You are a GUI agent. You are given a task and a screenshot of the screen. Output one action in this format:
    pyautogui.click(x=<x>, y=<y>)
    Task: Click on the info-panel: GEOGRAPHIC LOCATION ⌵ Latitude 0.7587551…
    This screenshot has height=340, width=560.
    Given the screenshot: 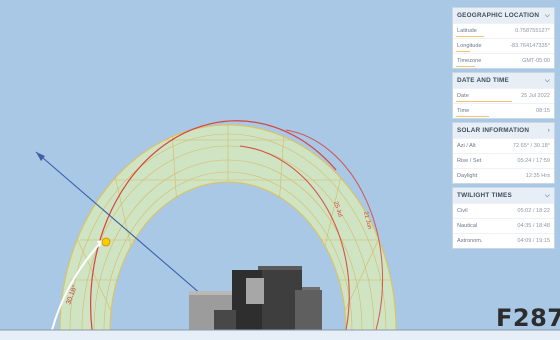 What is the action you would take?
    pyautogui.click(x=503, y=128)
    